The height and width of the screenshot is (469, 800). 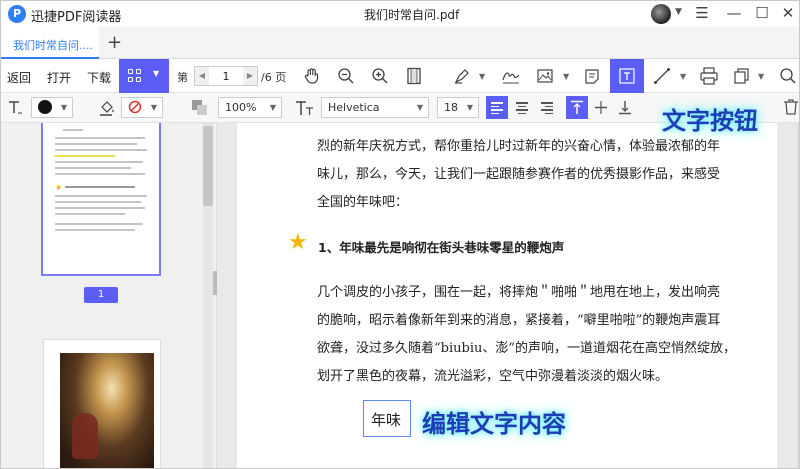 I want to click on font-family-value: Helvetica, so click(x=354, y=107).